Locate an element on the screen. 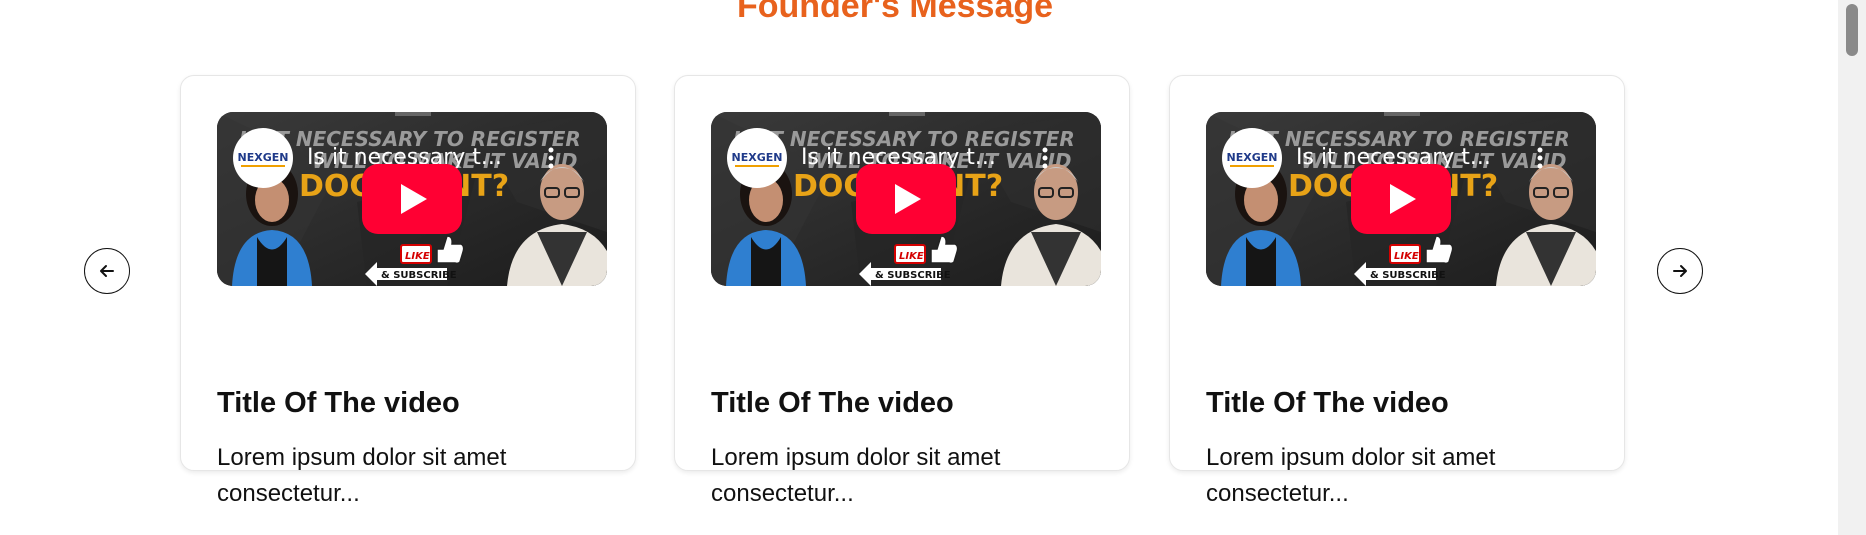  arrow-left-icon is located at coordinates (107, 271).